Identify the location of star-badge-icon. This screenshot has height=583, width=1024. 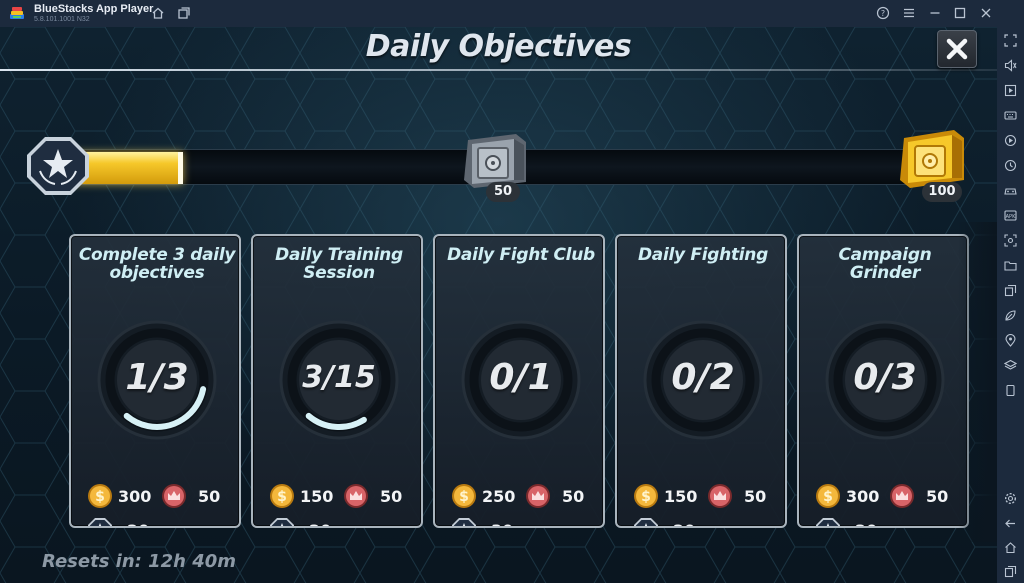
(58, 166).